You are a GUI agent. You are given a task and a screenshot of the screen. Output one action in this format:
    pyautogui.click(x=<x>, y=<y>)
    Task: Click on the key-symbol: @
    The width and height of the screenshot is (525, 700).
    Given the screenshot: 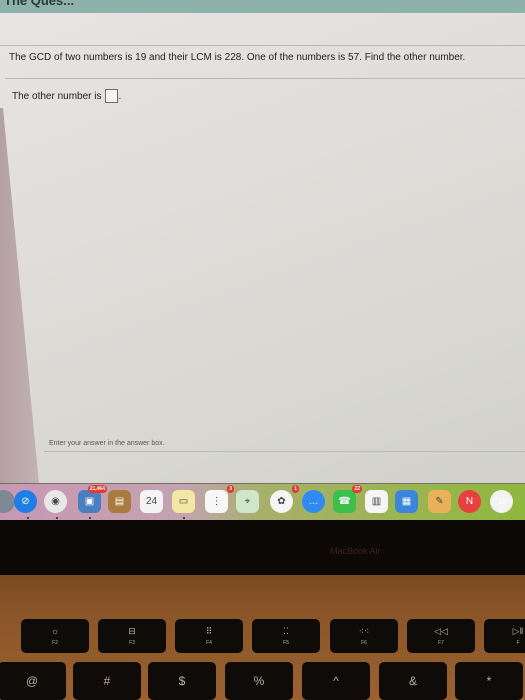 What is the action you would take?
    pyautogui.click(x=33, y=681)
    